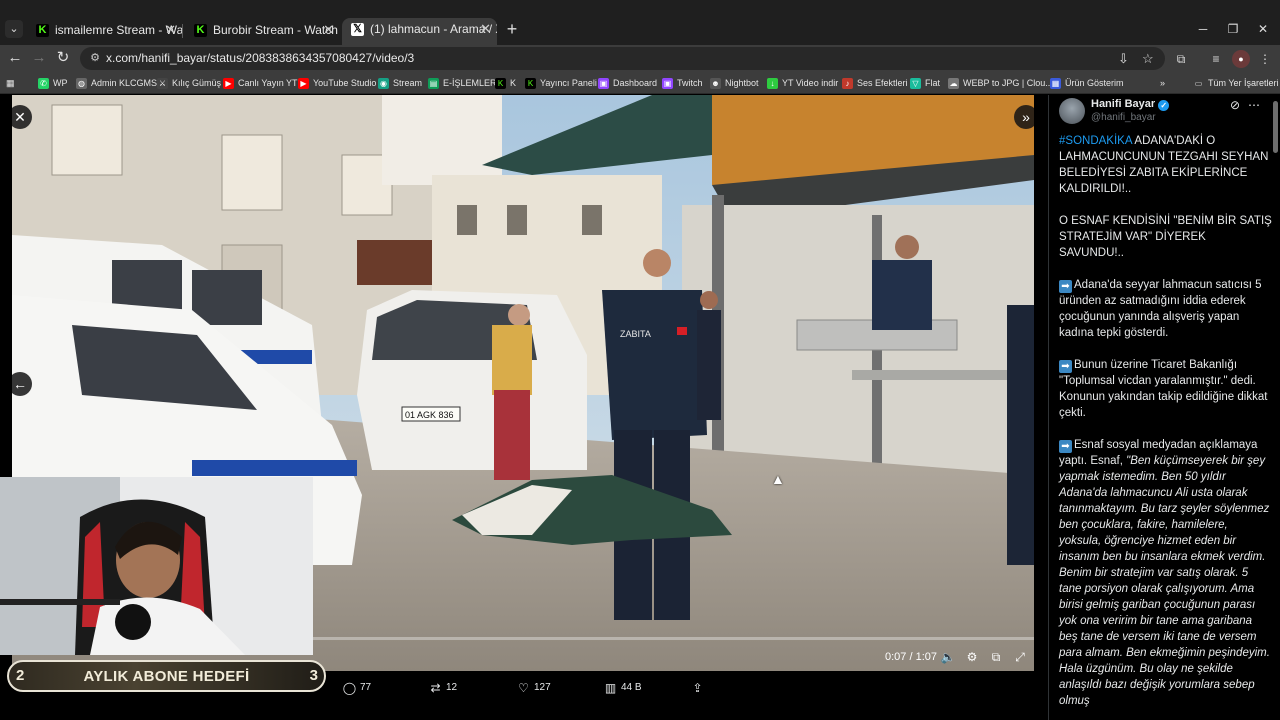  What do you see at coordinates (1148, 58) in the screenshot?
I see `bookmark-star-icon: ☆` at bounding box center [1148, 58].